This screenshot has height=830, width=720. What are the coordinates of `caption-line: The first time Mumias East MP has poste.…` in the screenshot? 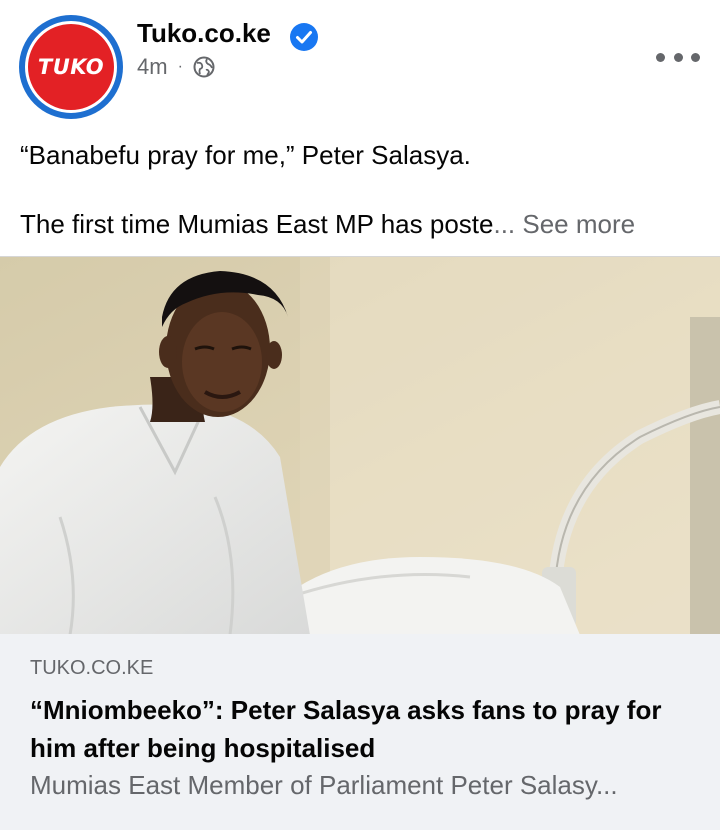 It's located at (327, 224).